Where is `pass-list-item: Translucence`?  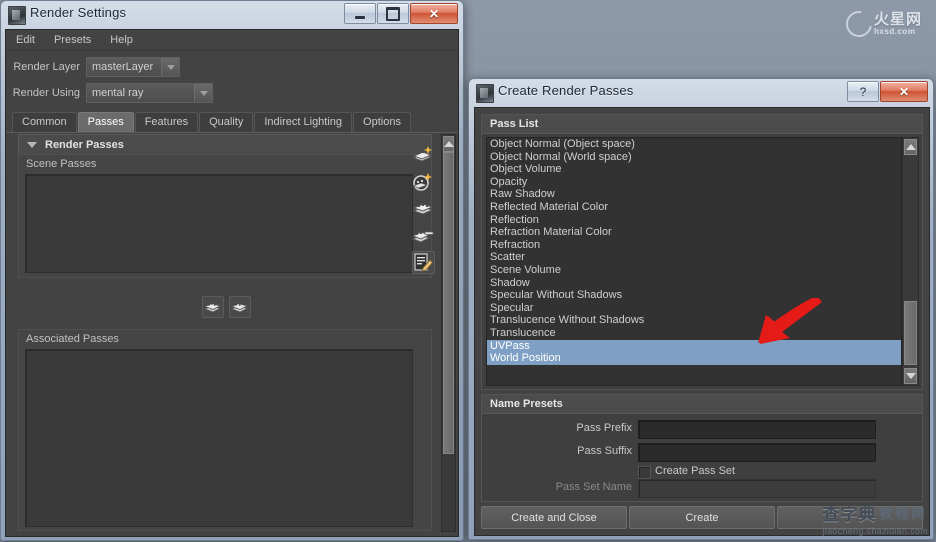
pass-list-item: Translucence is located at coordinates (694, 333).